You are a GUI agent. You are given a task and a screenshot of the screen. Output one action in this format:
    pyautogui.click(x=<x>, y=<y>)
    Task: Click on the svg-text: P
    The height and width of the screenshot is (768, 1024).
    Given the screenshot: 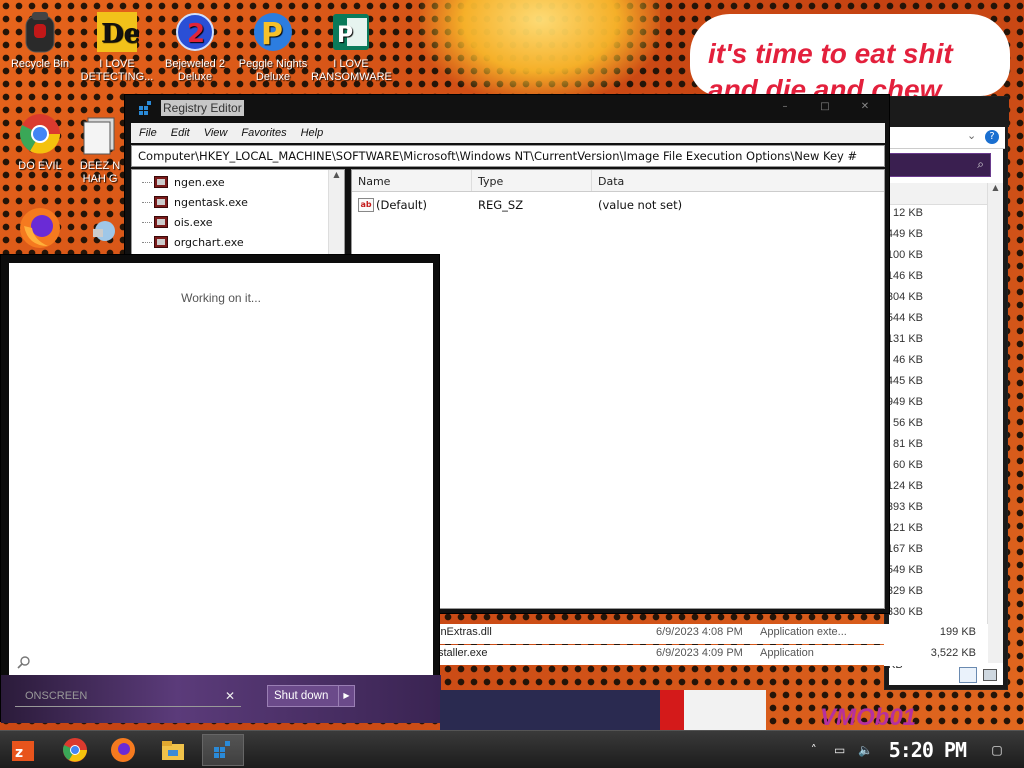 What is the action you would take?
    pyautogui.click(x=345, y=35)
    